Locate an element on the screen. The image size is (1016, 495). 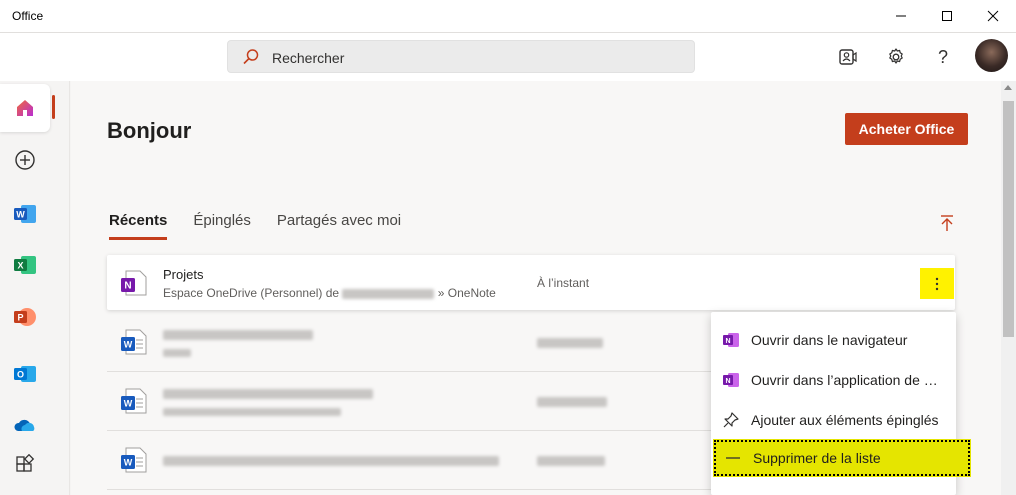
file-location-suffix: » OneNote is located at coordinates (466, 293).